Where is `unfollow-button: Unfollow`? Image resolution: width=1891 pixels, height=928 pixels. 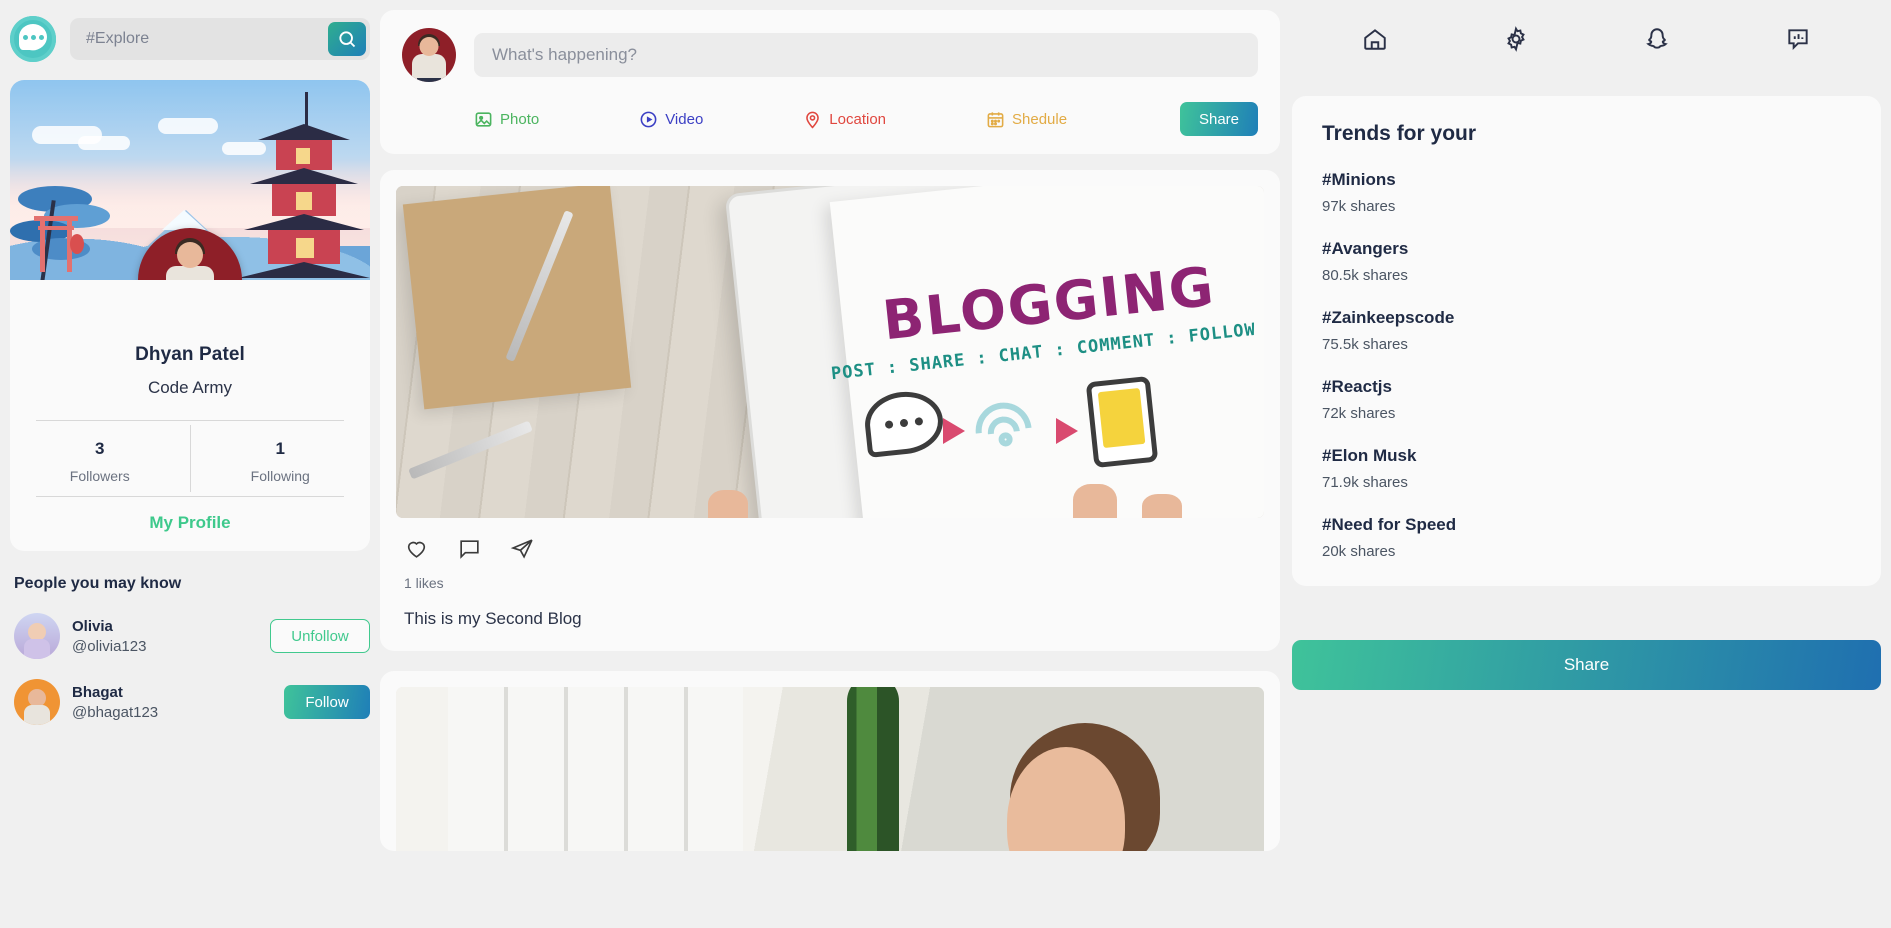 unfollow-button: Unfollow is located at coordinates (320, 636).